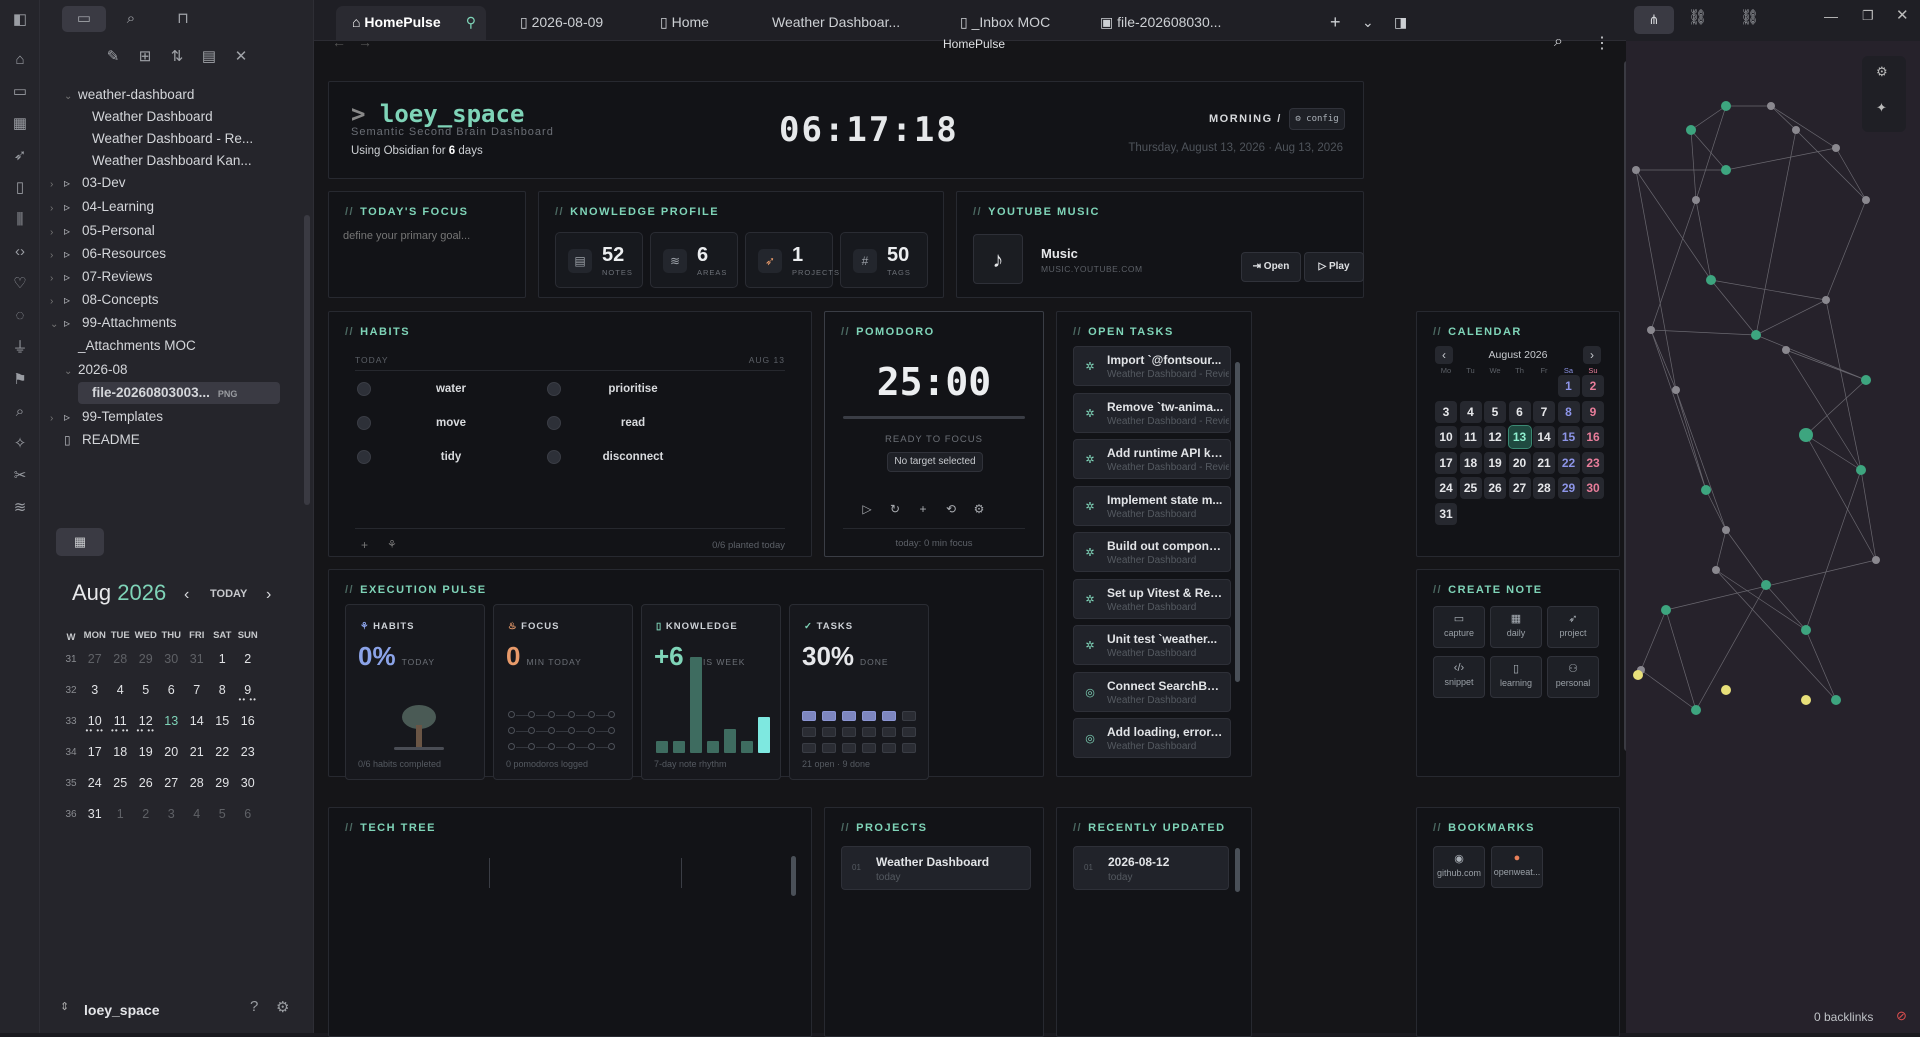 Image resolution: width=1920 pixels, height=1037 pixels. Describe the element at coordinates (1593, 437) in the screenshot. I see `calendar-day: 16` at that location.